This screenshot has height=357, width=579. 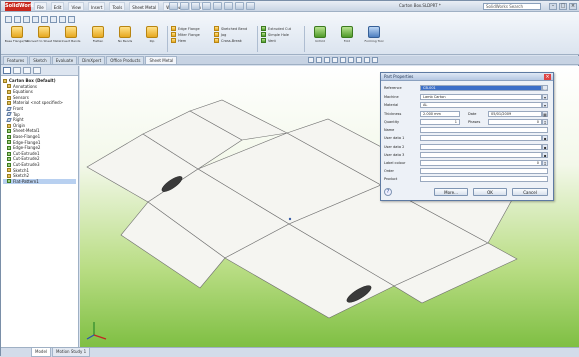 I want to click on rebuild-icon, so click(x=239, y=6).